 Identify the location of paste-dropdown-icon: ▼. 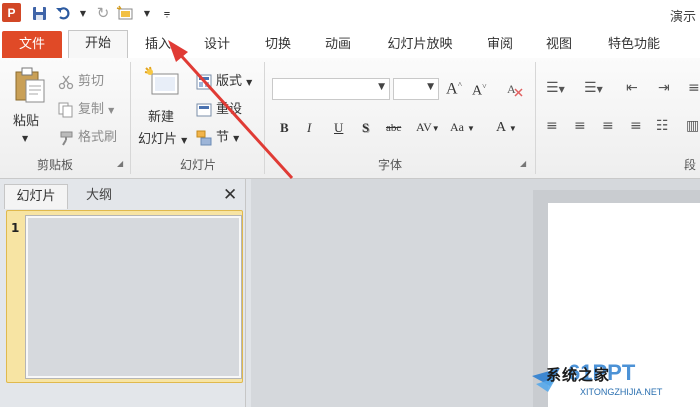
(25, 138).